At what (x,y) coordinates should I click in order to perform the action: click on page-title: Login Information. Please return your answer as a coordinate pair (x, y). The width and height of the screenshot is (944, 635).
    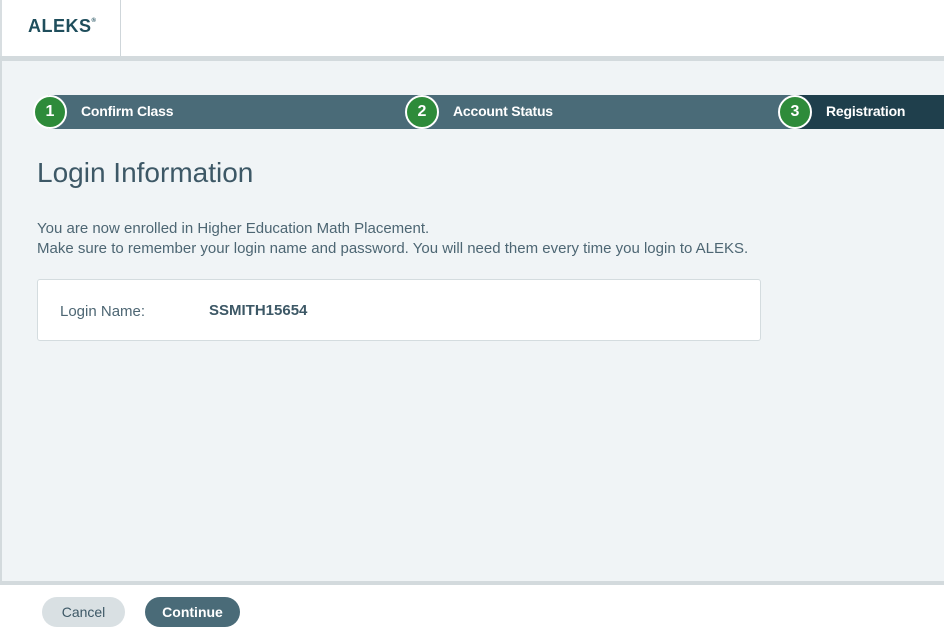
    Looking at the image, I should click on (145, 172).